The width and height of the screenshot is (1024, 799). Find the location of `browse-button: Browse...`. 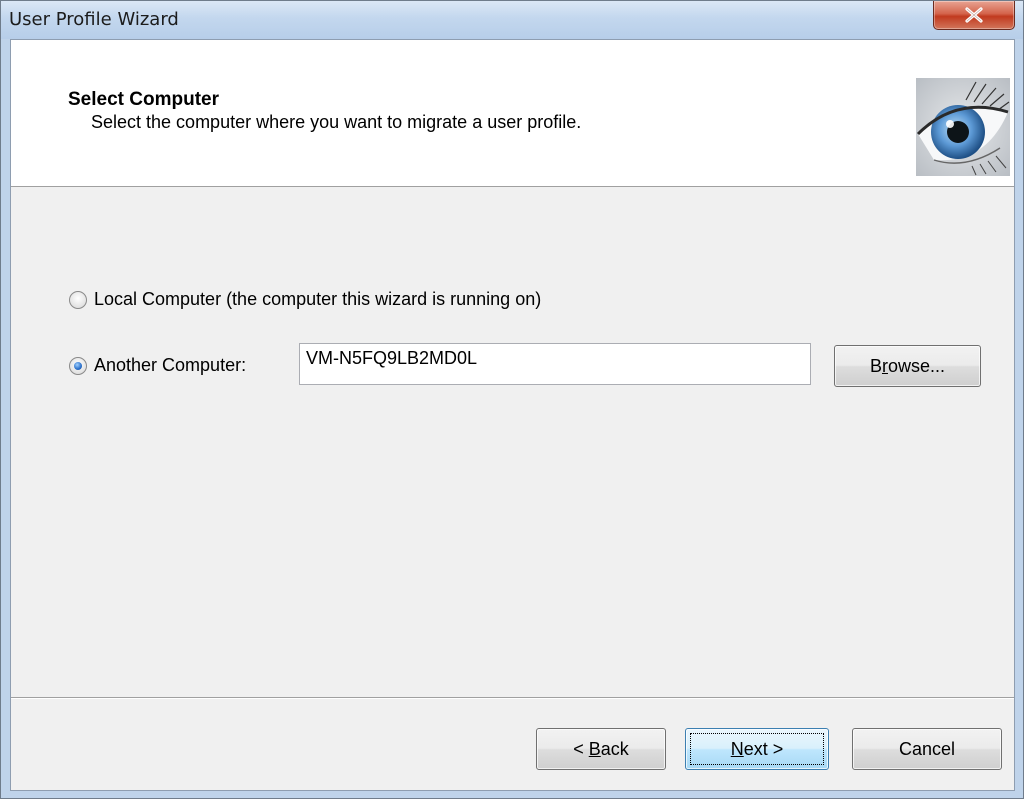

browse-button: Browse... is located at coordinates (907, 366).